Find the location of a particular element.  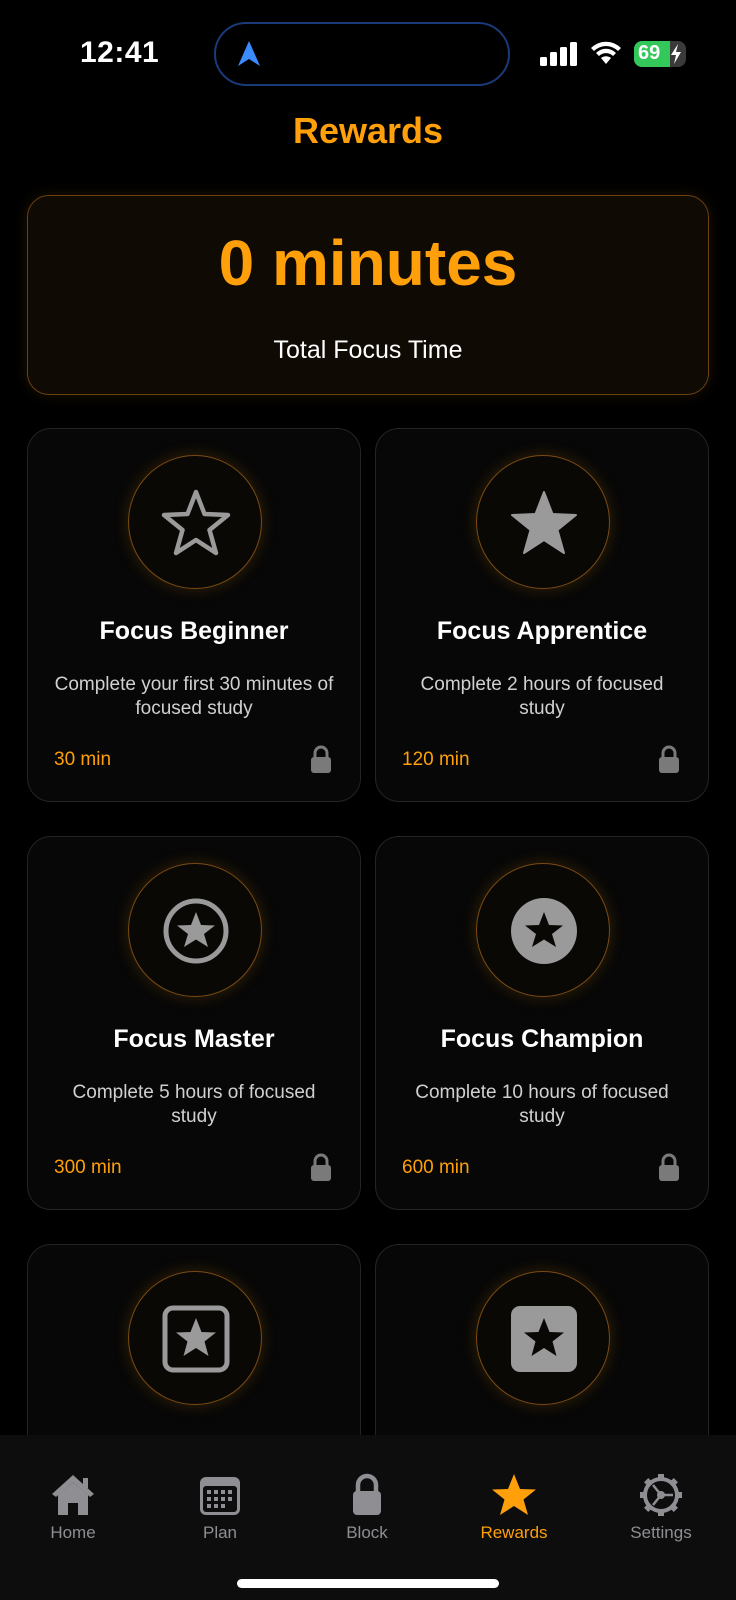

star-square-outline-icon is located at coordinates (196, 1339).